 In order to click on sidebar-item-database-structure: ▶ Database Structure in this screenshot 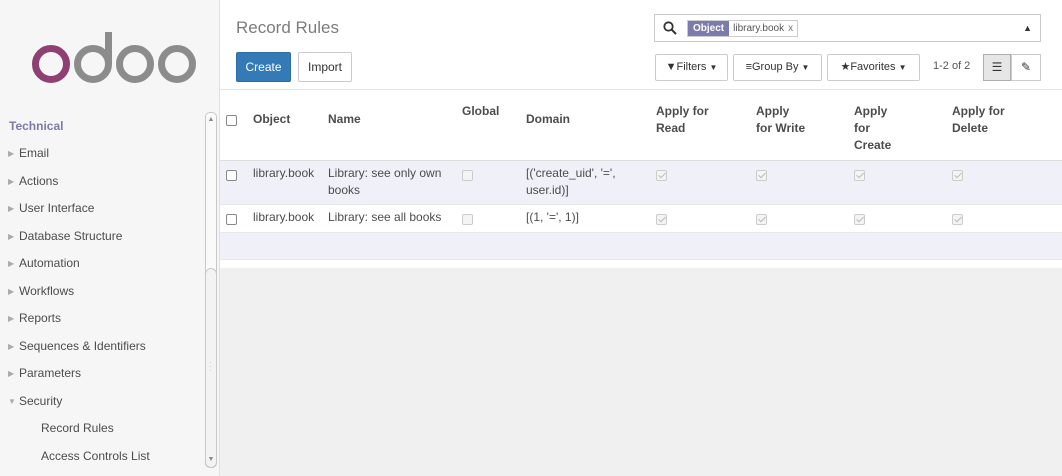, I will do `click(102, 237)`.